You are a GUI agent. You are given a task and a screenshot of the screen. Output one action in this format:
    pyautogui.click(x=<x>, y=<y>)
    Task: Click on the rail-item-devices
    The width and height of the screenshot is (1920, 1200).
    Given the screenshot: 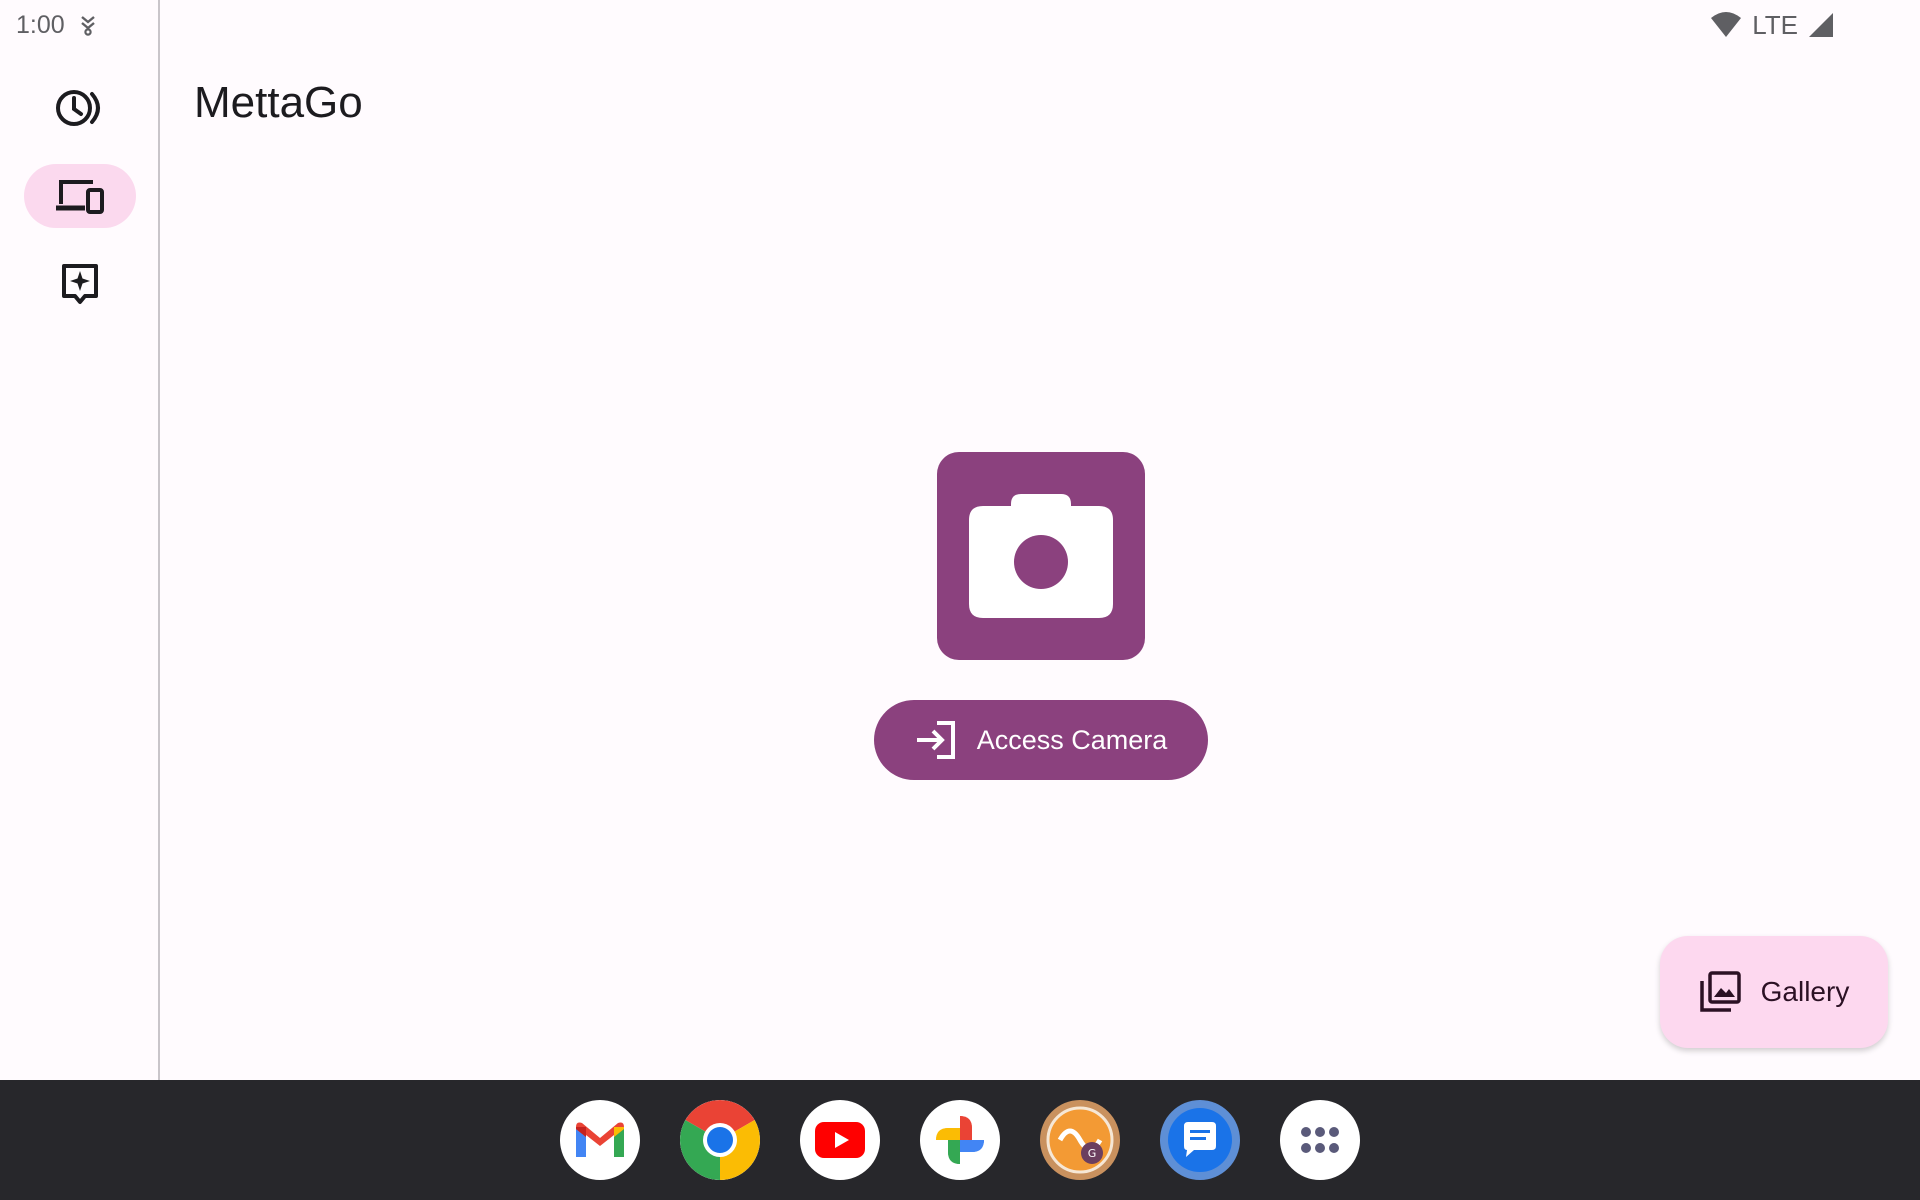 What is the action you would take?
    pyautogui.click(x=80, y=196)
    